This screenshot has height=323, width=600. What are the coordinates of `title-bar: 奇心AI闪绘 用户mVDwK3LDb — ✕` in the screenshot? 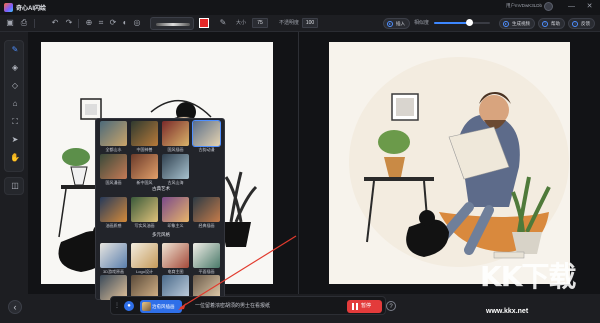 It's located at (300, 7).